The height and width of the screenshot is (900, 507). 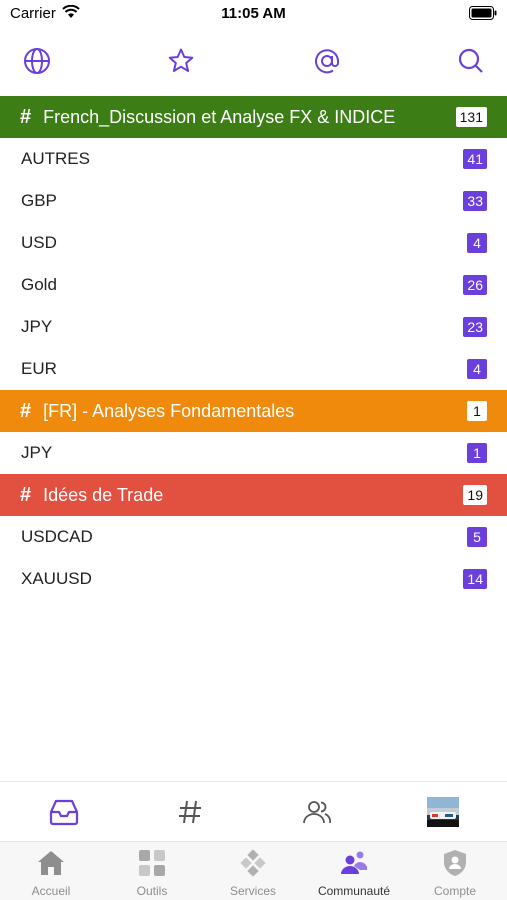 I want to click on tab-accueil: Accueil, so click(x=51, y=874).